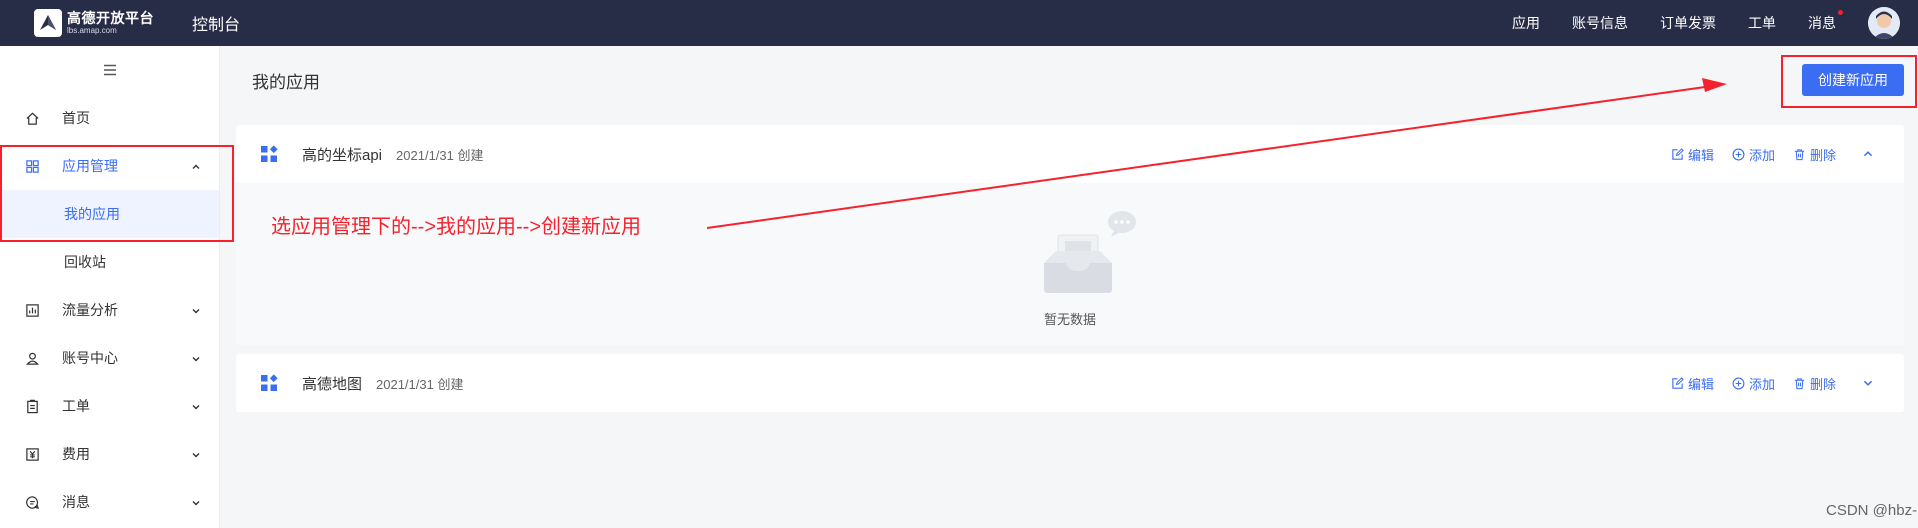 The height and width of the screenshot is (528, 1918). What do you see at coordinates (1762, 23) in the screenshot?
I see `nav-tickets: 工单` at bounding box center [1762, 23].